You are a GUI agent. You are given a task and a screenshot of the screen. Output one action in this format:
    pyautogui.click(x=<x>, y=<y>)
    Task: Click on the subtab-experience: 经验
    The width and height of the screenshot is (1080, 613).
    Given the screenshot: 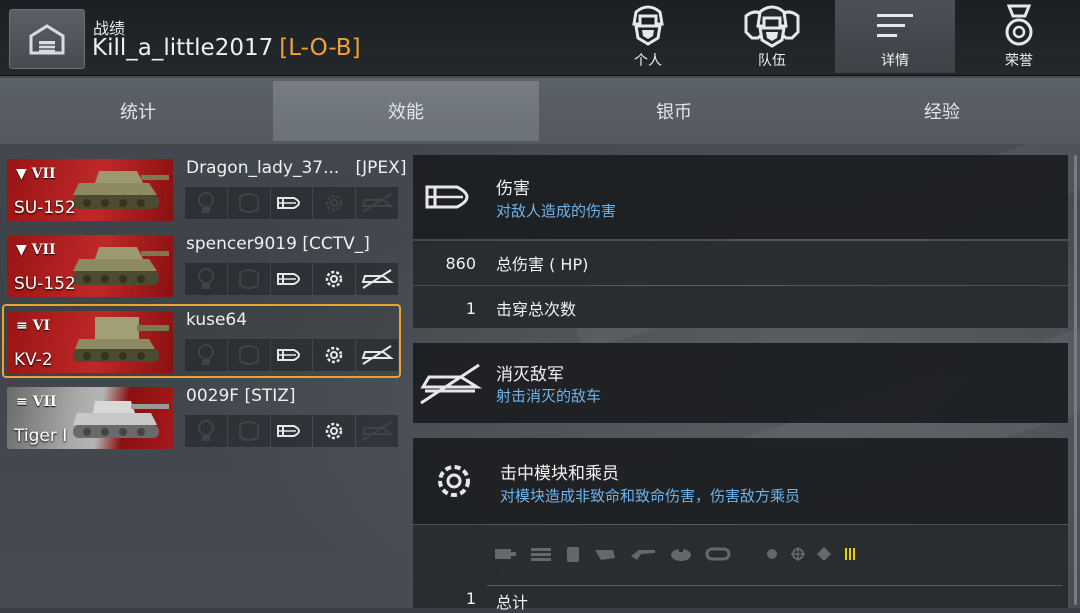 What is the action you would take?
    pyautogui.click(x=942, y=111)
    